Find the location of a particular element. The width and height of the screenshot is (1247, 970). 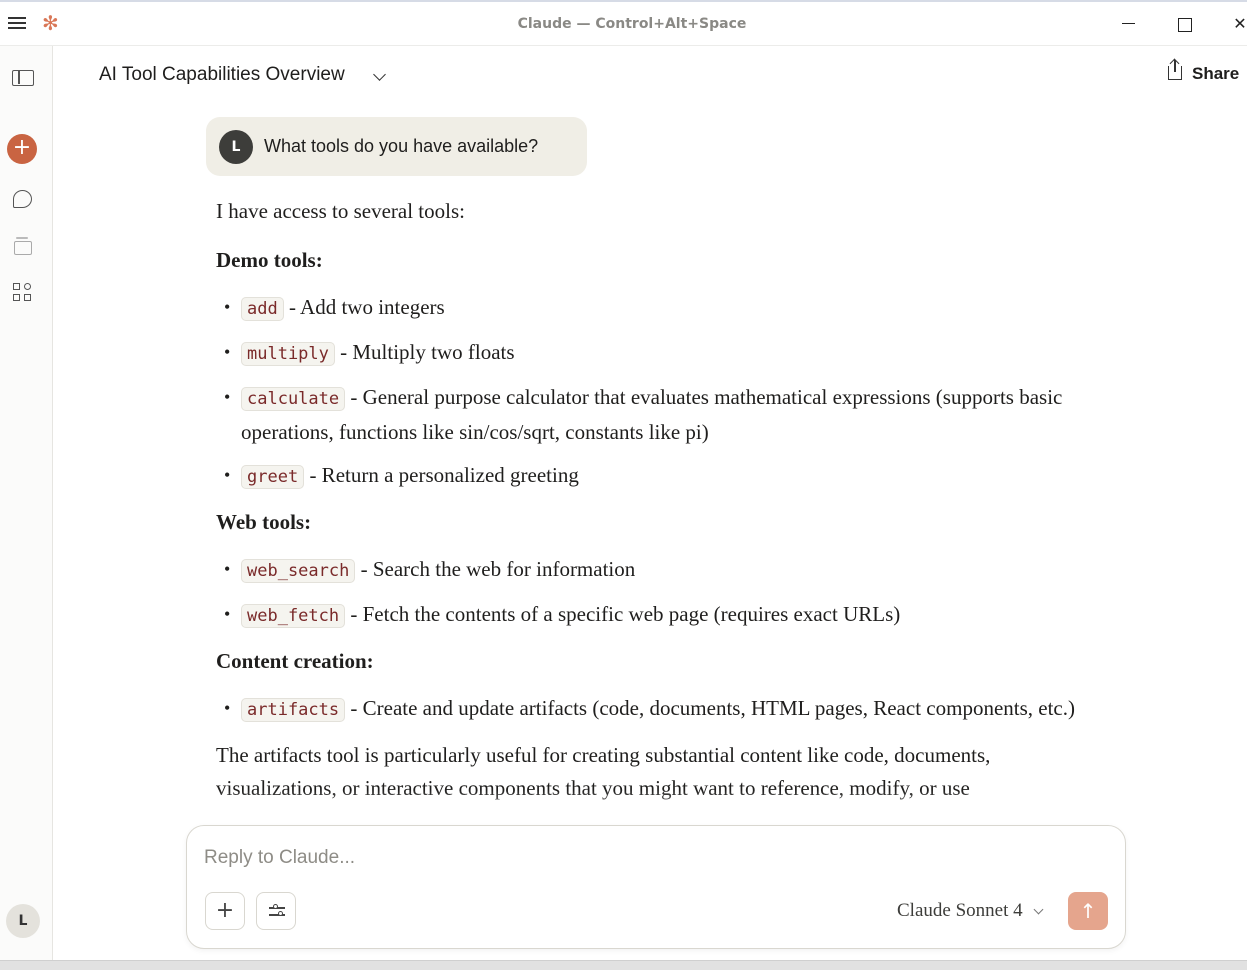

model-selector: Claude Sonnet 4 is located at coordinates (960, 911).